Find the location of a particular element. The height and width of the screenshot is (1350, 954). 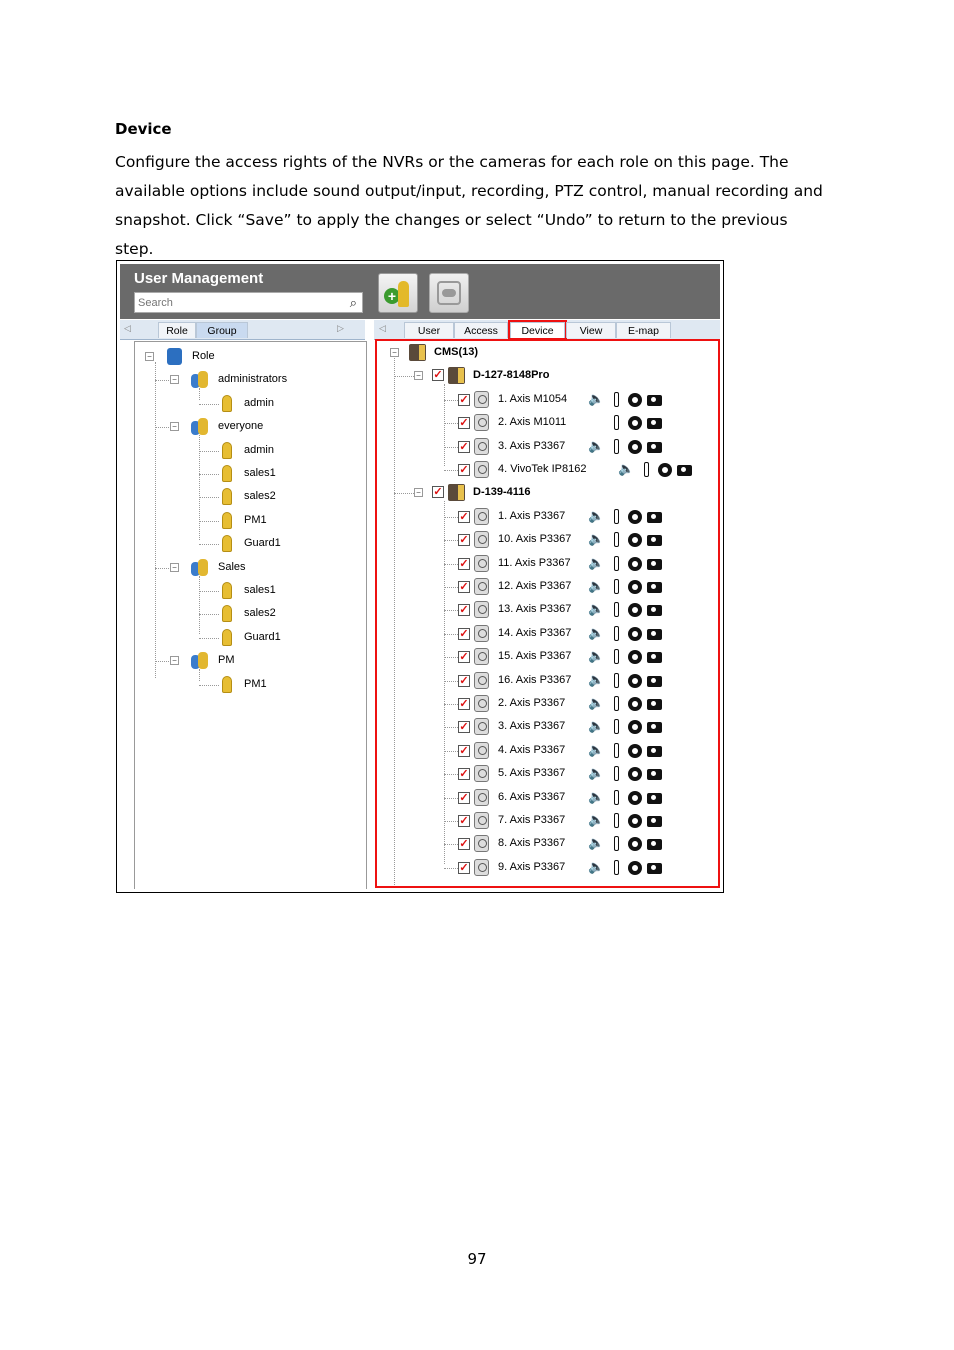

page-number: 97 is located at coordinates (477, 1259).